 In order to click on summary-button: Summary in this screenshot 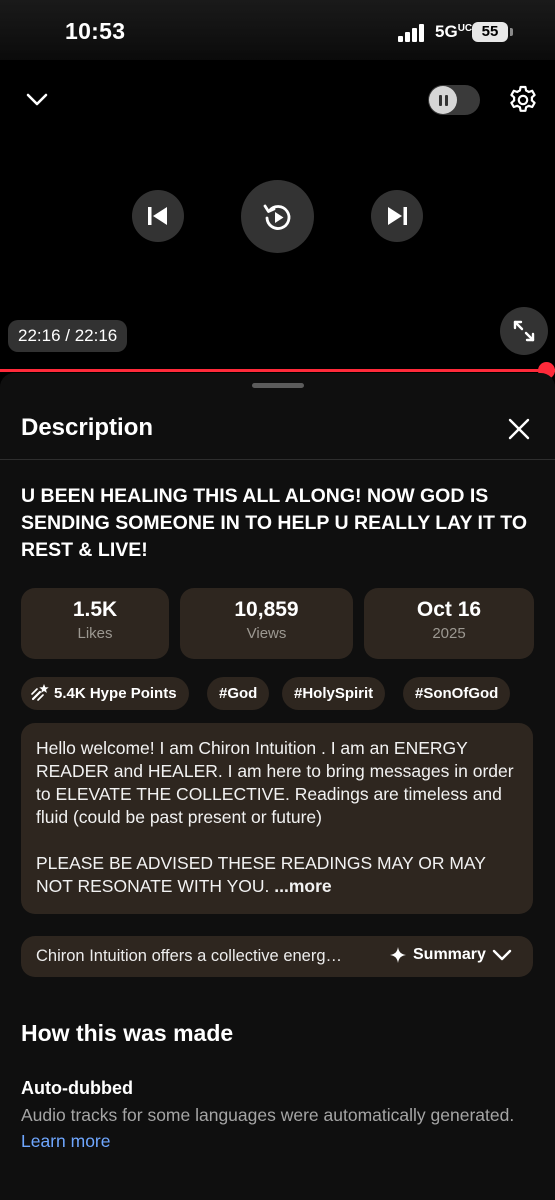, I will do `click(453, 955)`.